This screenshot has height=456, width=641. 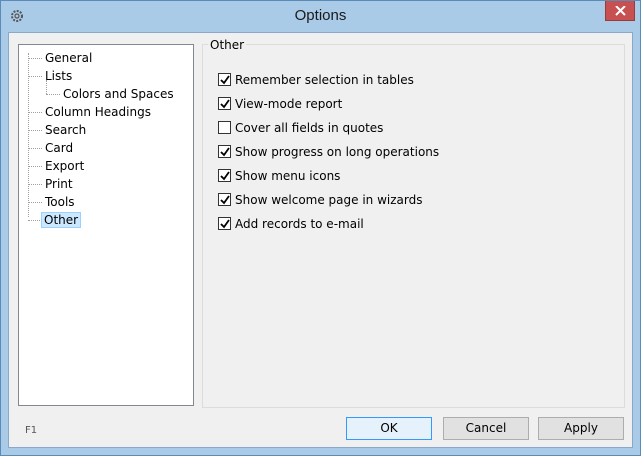 I want to click on option-remember-selection: Remember selection in tables, so click(x=316, y=80).